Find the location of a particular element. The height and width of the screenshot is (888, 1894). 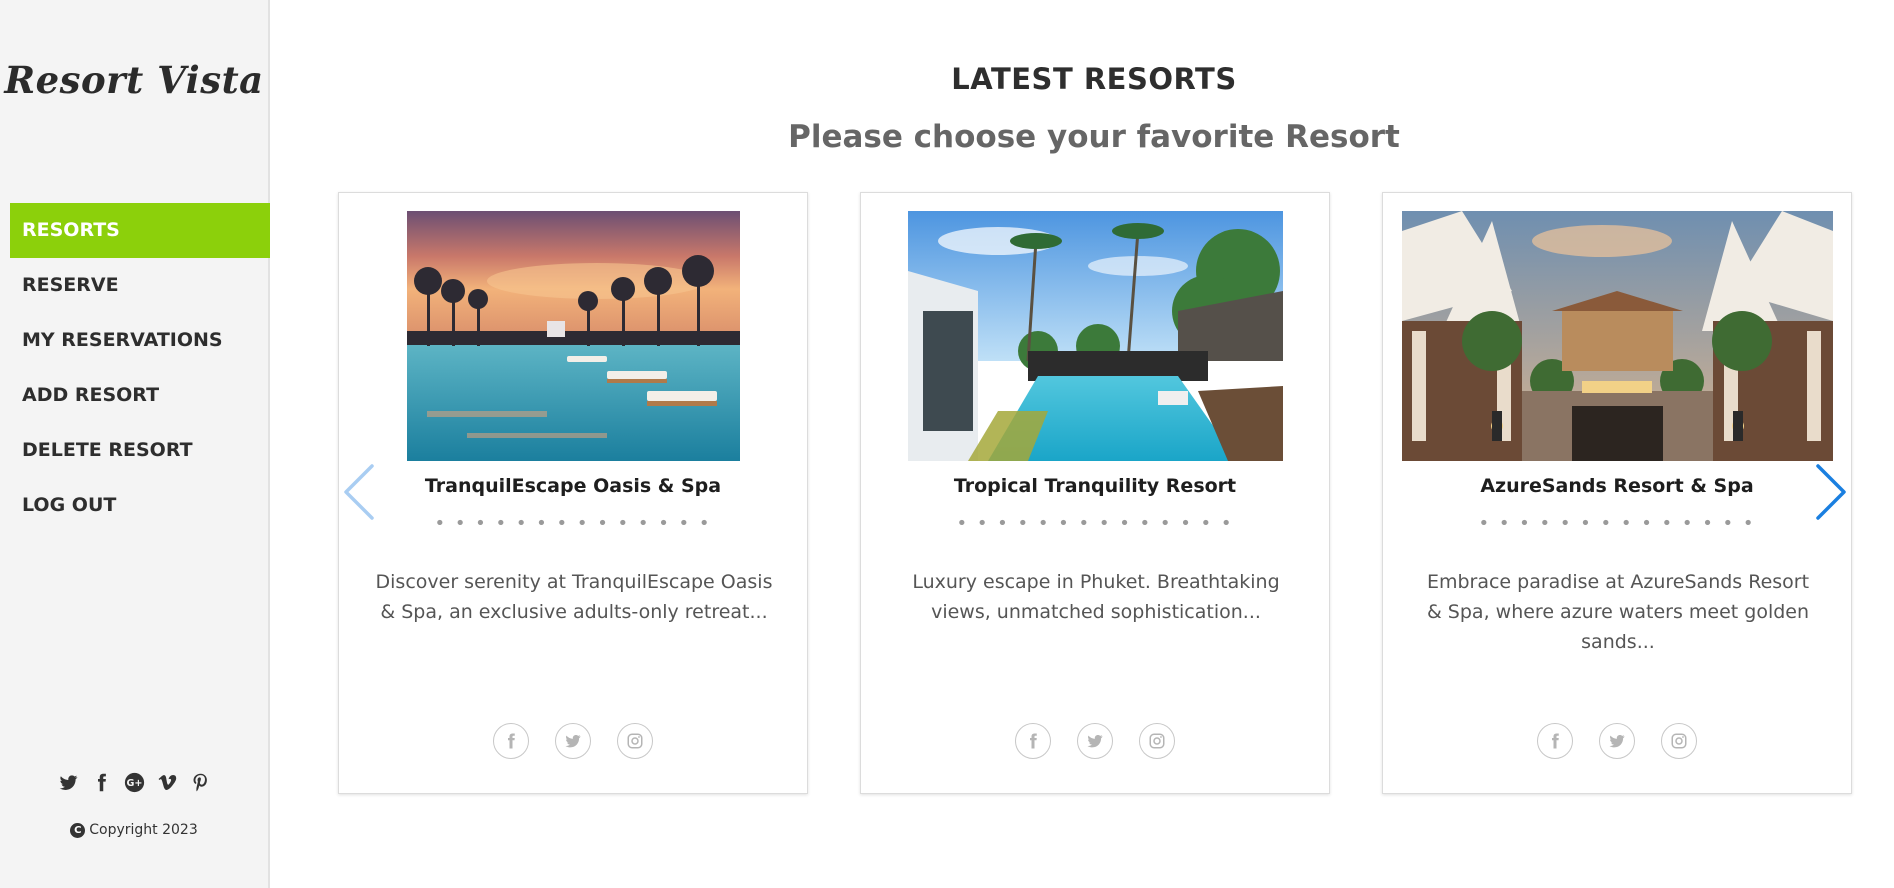

nav-item-my-reservations: MY RESERVATIONS is located at coordinates (140, 340).